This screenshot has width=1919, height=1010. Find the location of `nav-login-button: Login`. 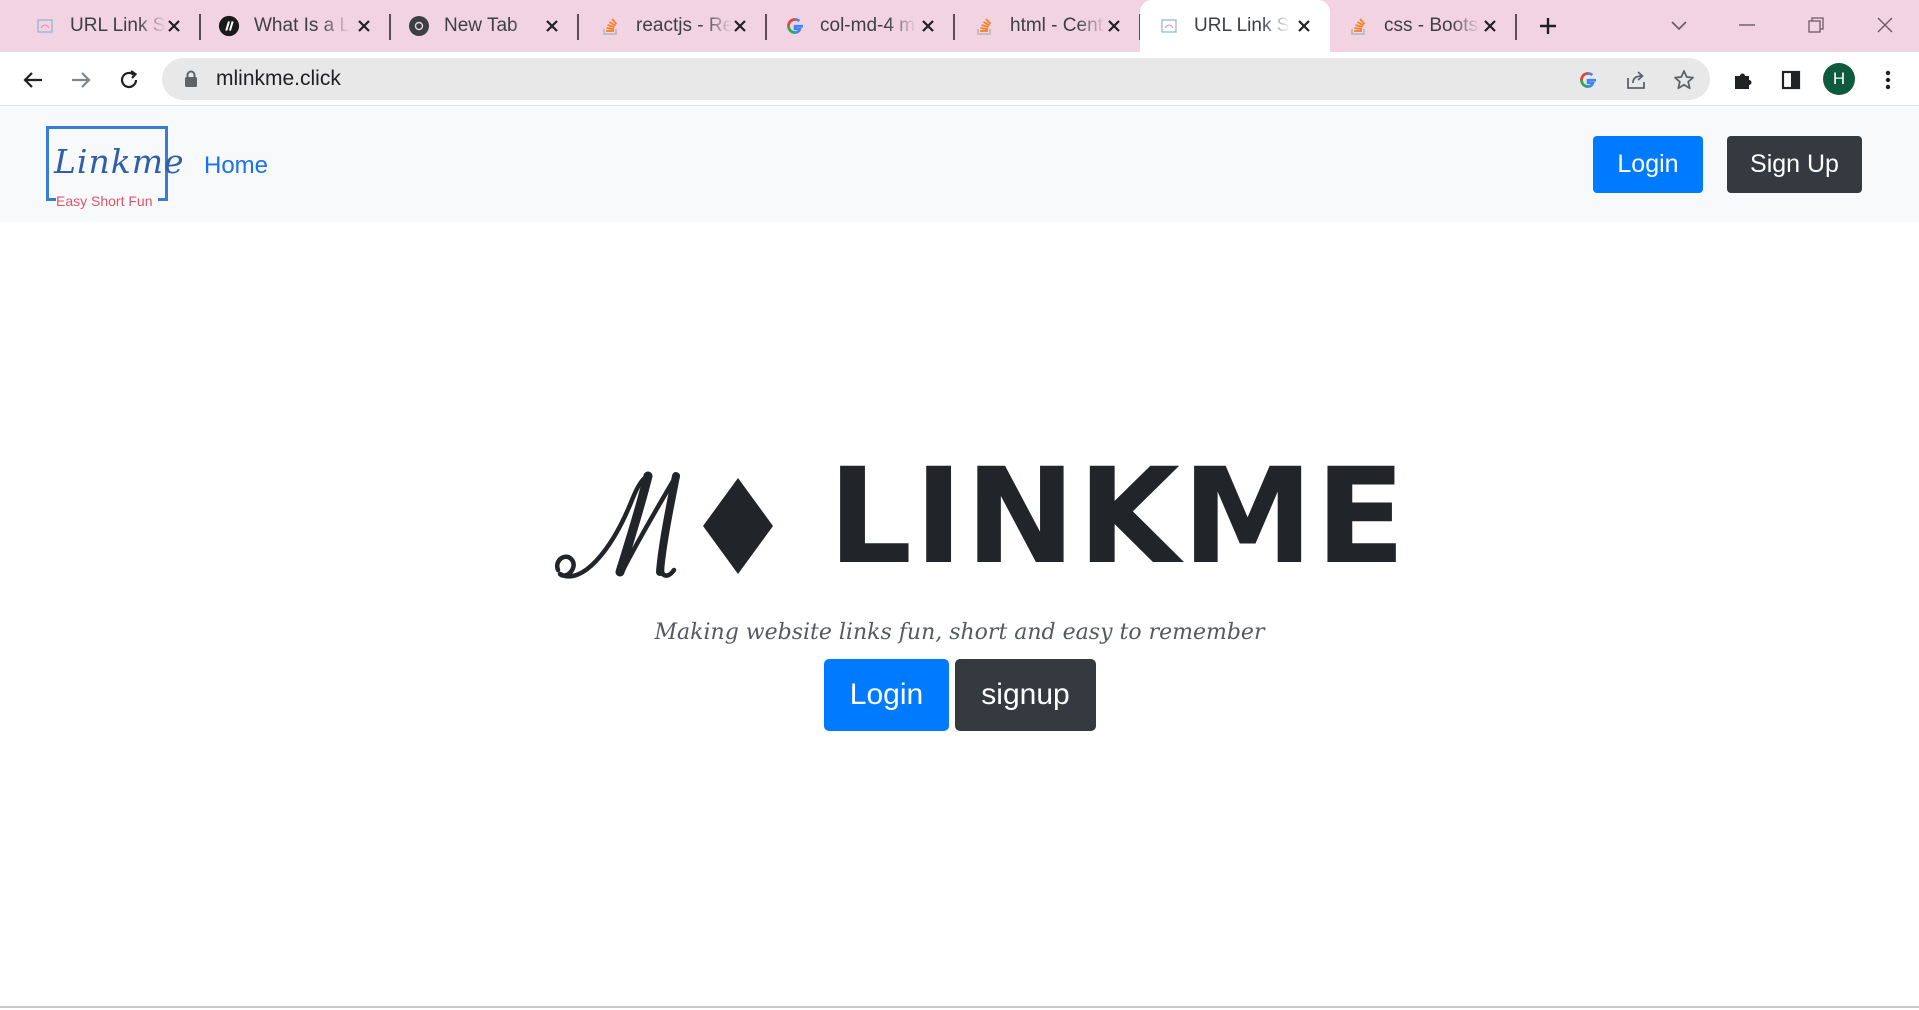

nav-login-button: Login is located at coordinates (1648, 164).